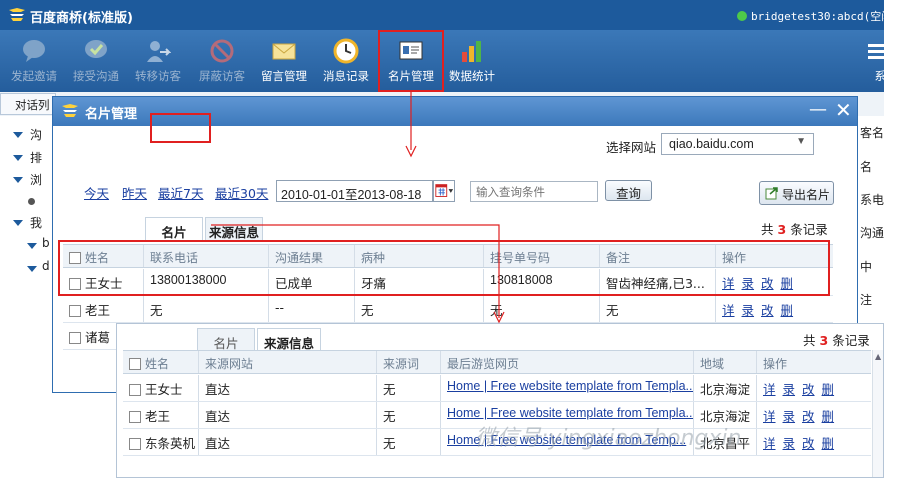 This screenshot has width=900, height=485. Describe the element at coordinates (96, 49) in the screenshot. I see `chat-check-icon` at that location.